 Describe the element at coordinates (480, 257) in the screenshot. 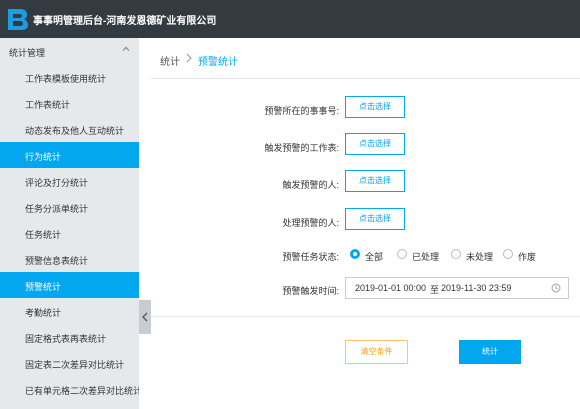

I see `radio-label: 未处理` at that location.